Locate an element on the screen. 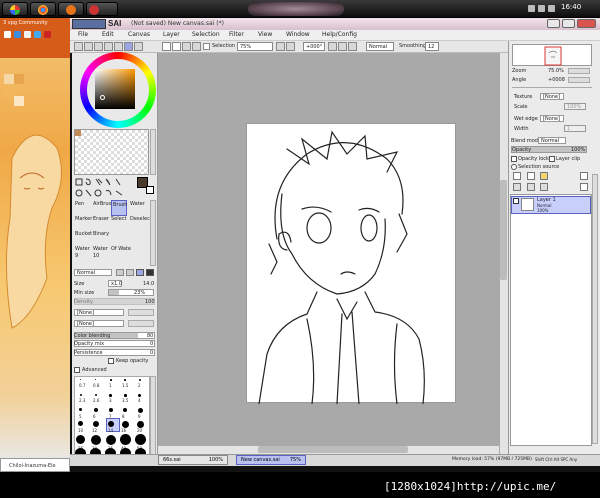 The height and width of the screenshot is (498, 600). new-folder-icon is located at coordinates (544, 176).